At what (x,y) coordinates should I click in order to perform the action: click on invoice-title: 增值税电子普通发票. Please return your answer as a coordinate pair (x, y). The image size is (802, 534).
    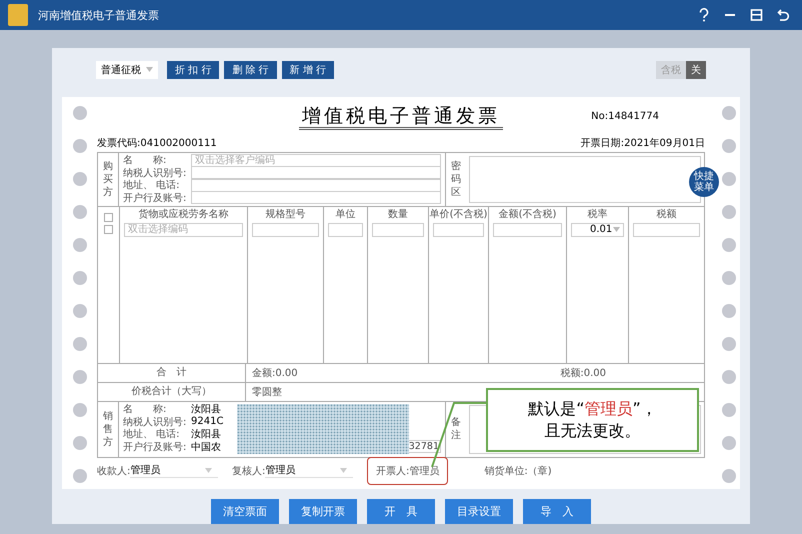
    Looking at the image, I should click on (401, 116).